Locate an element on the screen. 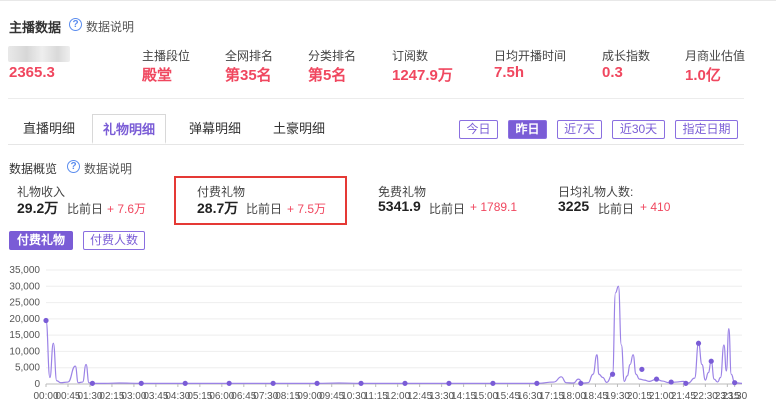 This screenshot has height=414, width=776. stat-value-category-rank: 第5名 is located at coordinates (327, 75).